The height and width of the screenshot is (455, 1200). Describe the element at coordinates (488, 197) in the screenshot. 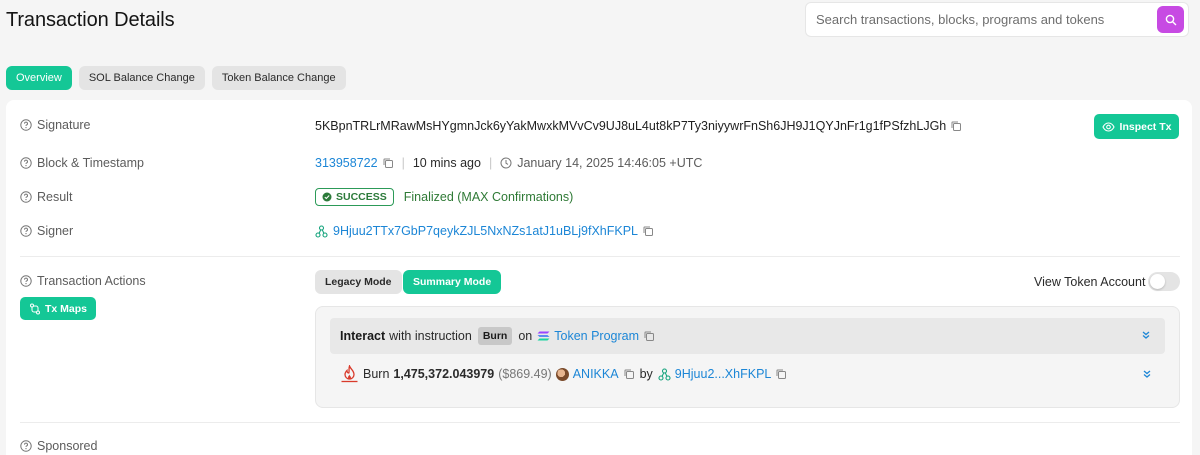

I see `finalized-status: Finalized (MAX Confirmations)` at that location.